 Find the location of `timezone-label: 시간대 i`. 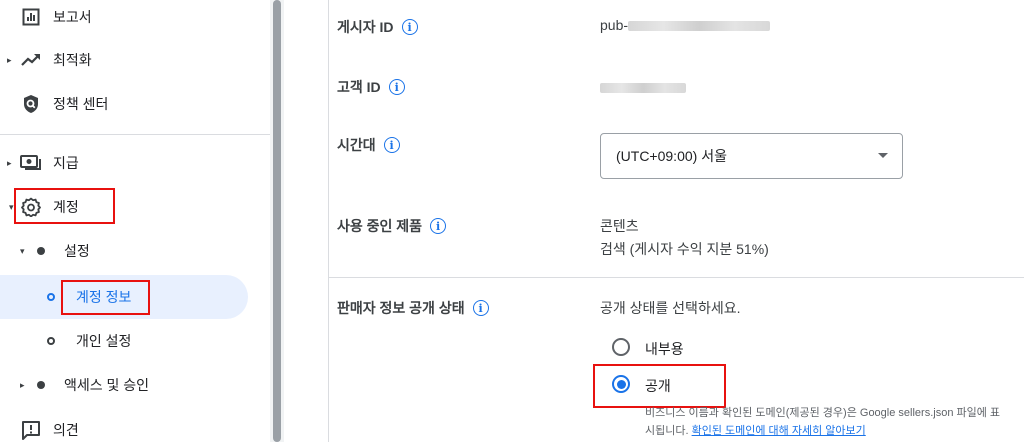

timezone-label: 시간대 i is located at coordinates (368, 145).